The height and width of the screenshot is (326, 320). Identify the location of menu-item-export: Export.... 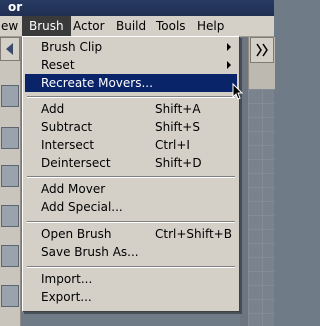
(131, 297).